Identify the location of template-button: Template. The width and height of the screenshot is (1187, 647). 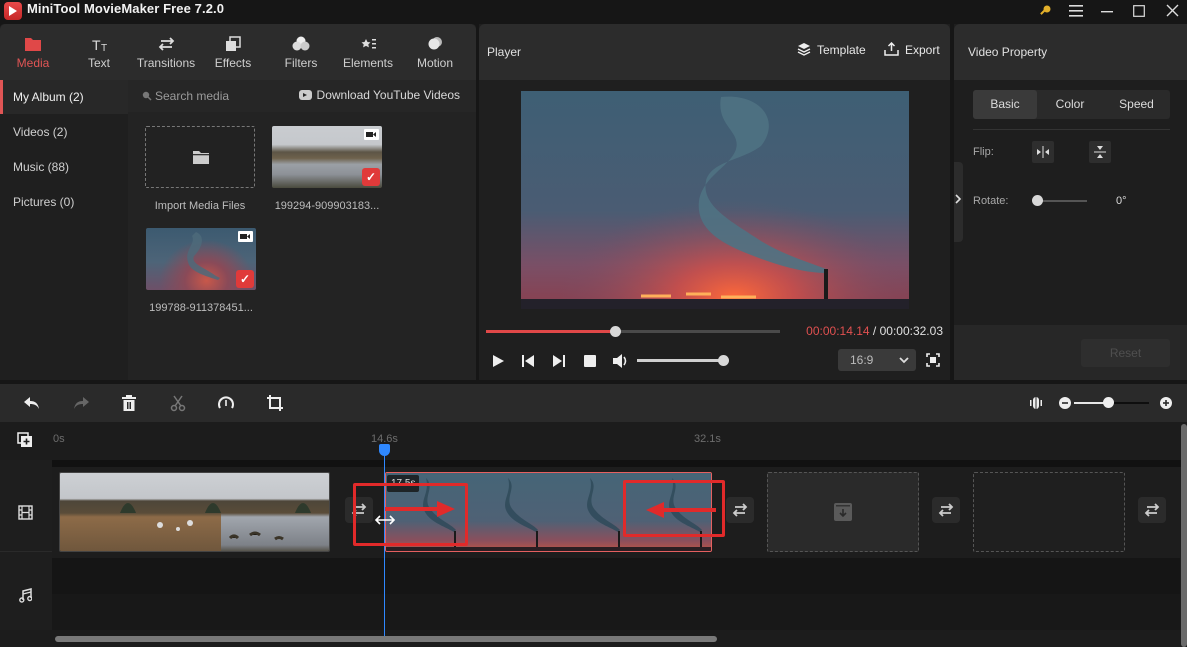
(831, 52).